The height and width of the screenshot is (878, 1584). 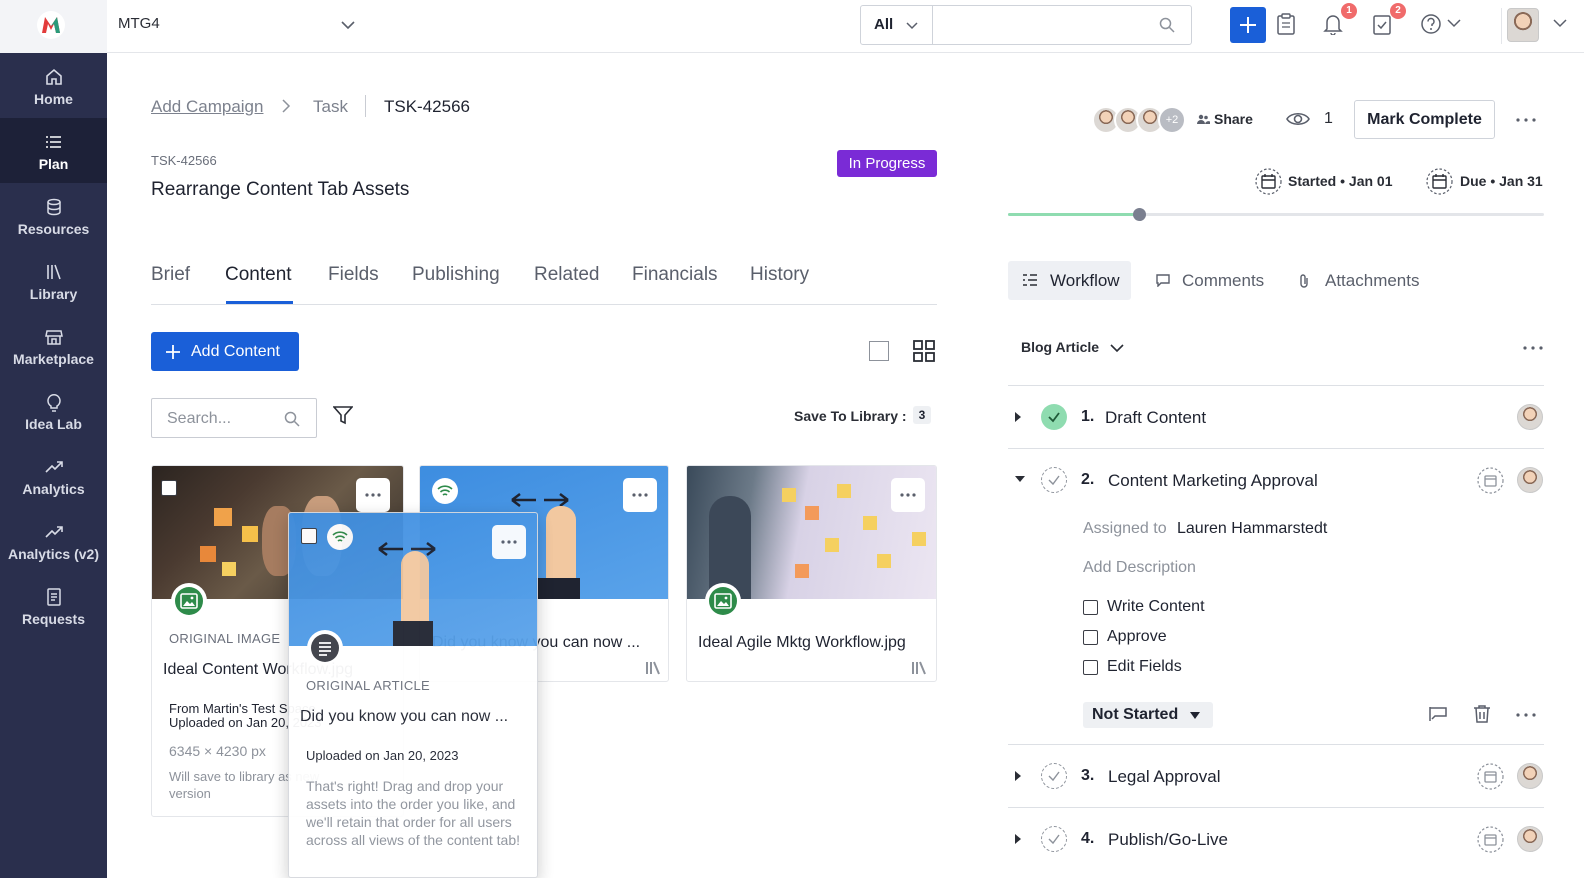 What do you see at coordinates (1431, 24) in the screenshot?
I see `help-icon` at bounding box center [1431, 24].